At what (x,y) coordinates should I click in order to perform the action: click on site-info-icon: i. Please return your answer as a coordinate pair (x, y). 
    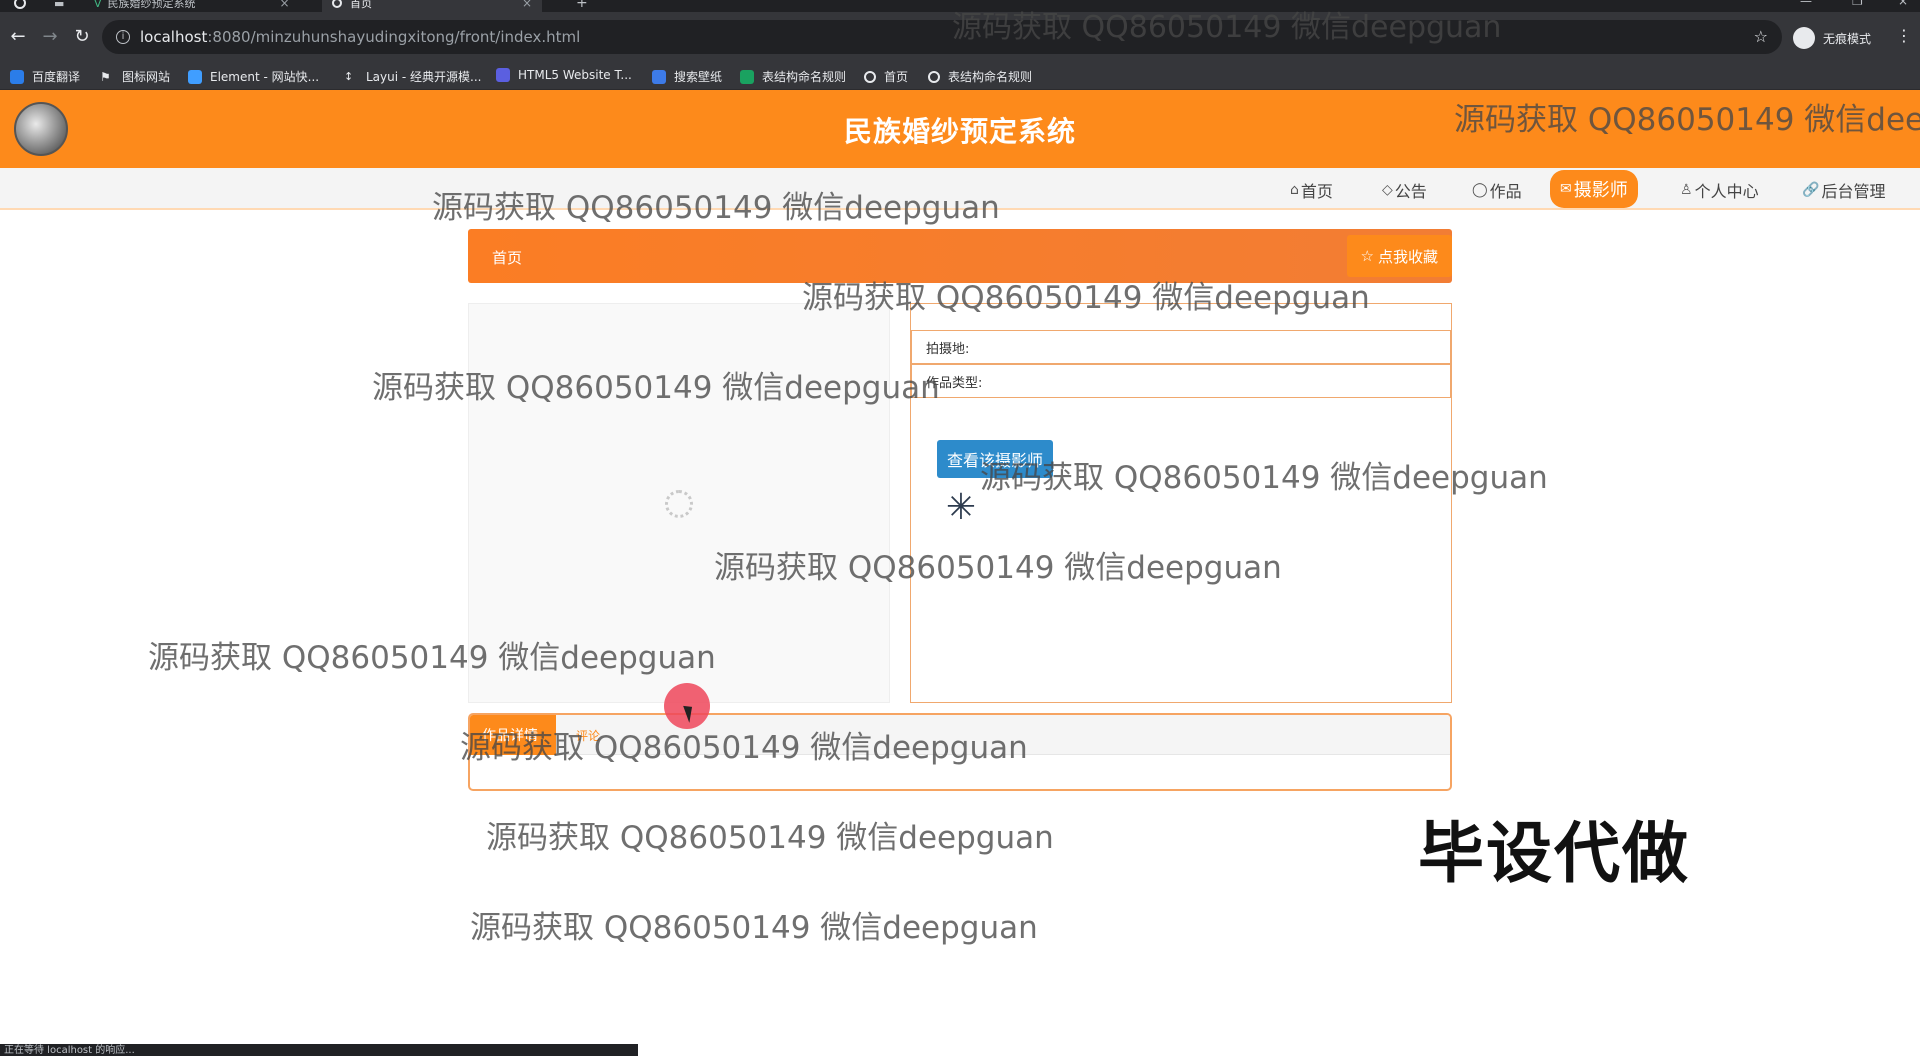
    Looking at the image, I should click on (123, 37).